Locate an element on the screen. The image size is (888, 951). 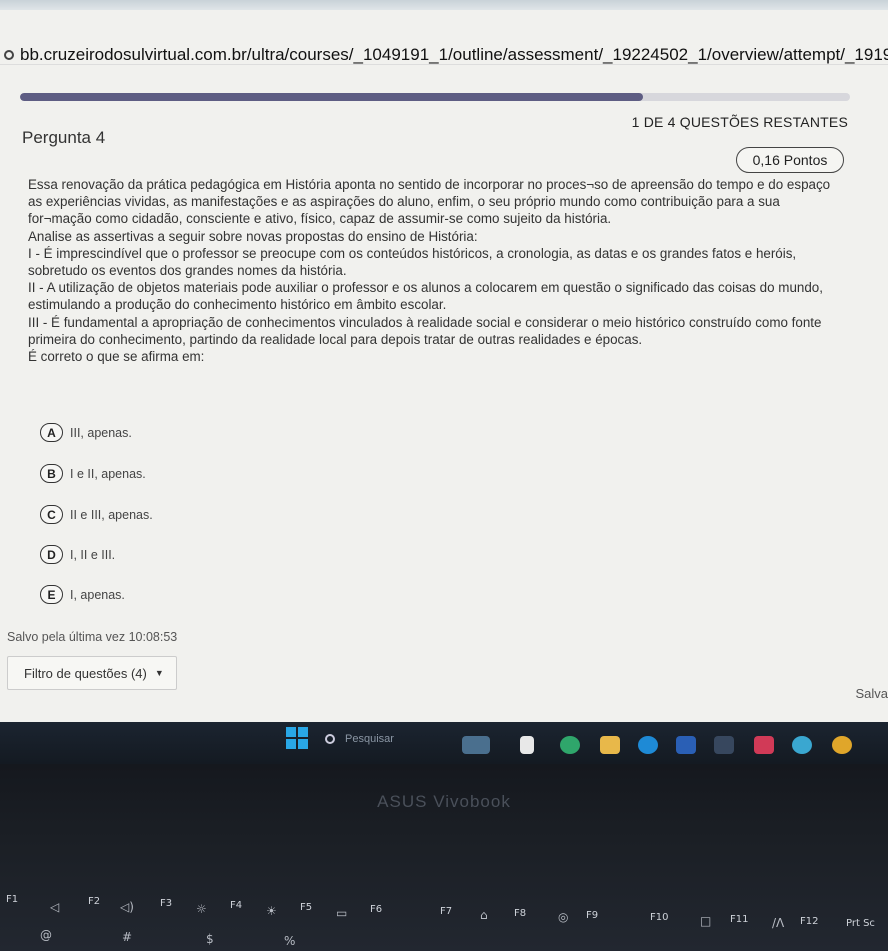
option-e: E I, apenas. is located at coordinates (82, 594).